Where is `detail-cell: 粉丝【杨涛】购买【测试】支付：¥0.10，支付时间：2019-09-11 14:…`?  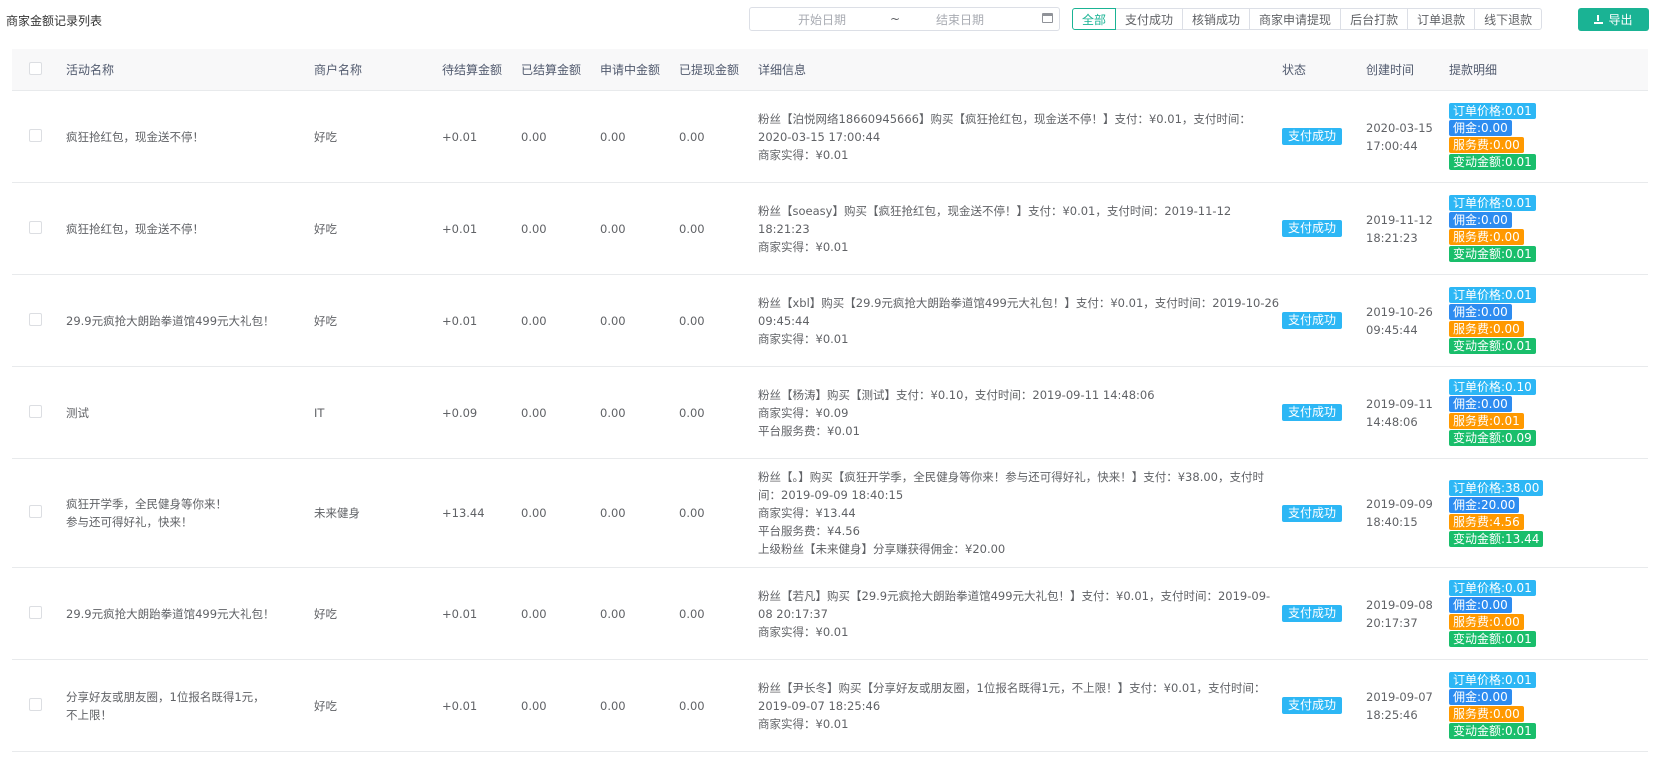 detail-cell: 粉丝【杨涛】购买【测试】支付：¥0.10，支付时间：2019-09-11 14:… is located at coordinates (1020, 412).